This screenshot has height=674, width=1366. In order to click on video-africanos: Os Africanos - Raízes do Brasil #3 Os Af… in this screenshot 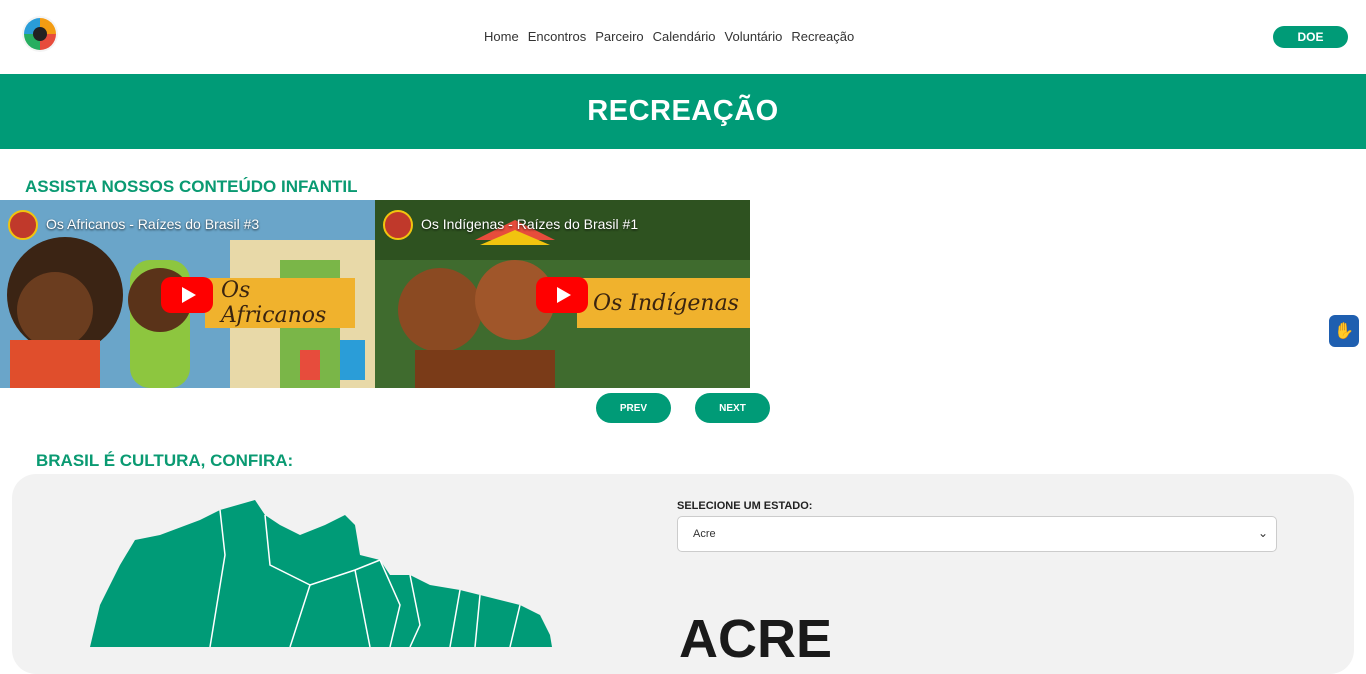, I will do `click(187, 294)`.